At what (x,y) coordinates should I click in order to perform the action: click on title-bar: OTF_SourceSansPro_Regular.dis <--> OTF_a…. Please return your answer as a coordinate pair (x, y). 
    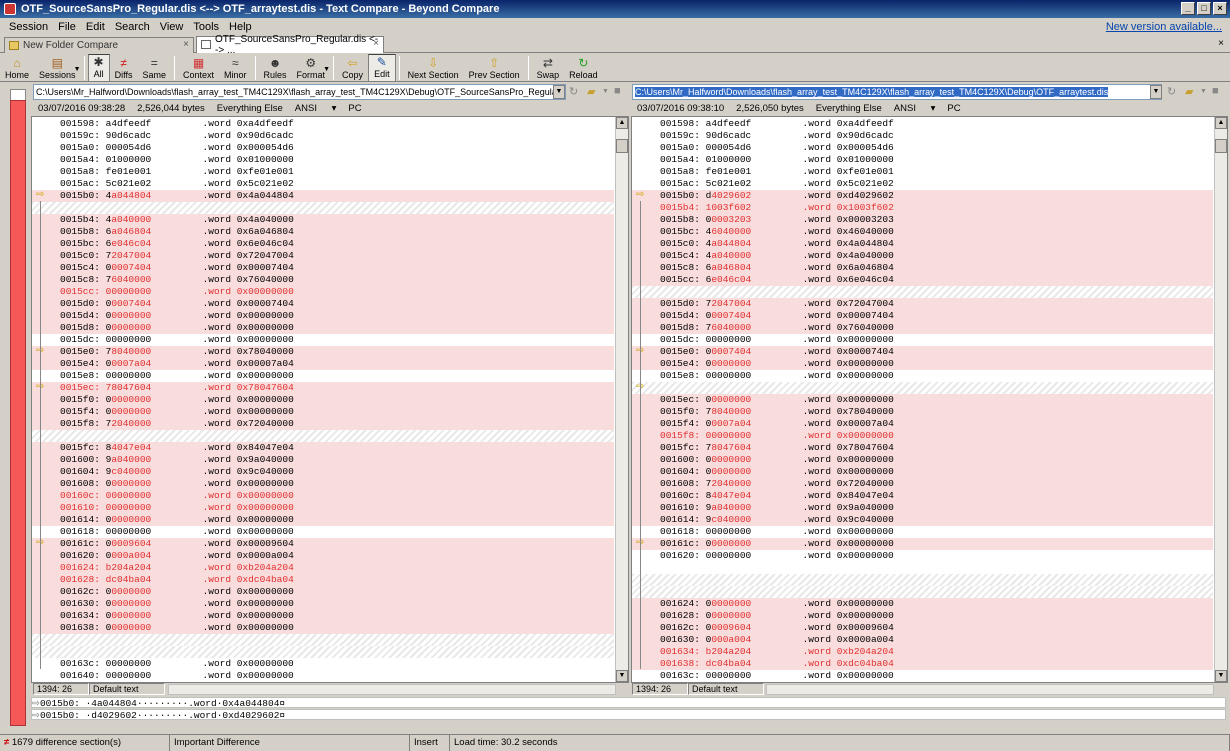
    Looking at the image, I should click on (615, 9).